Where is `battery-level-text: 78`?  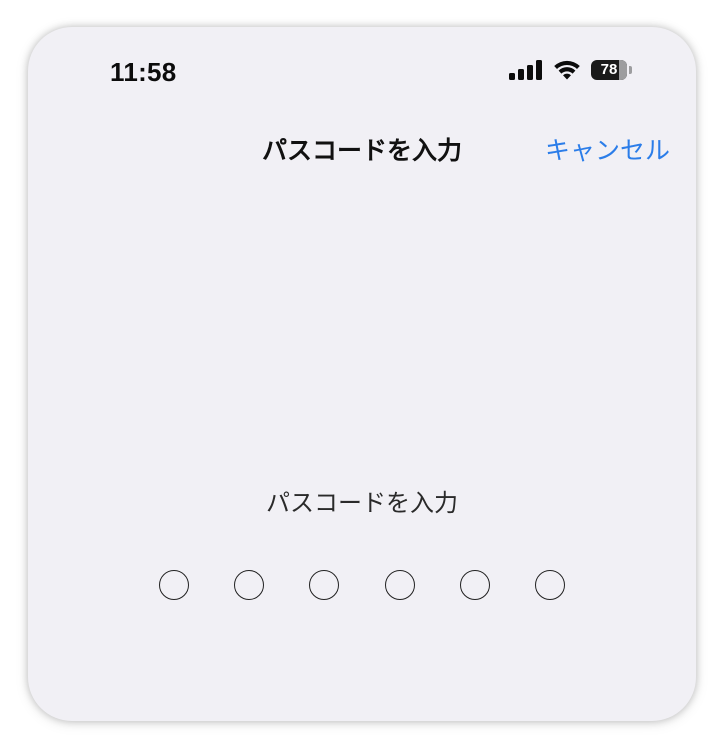
battery-level-text: 78 is located at coordinates (609, 69).